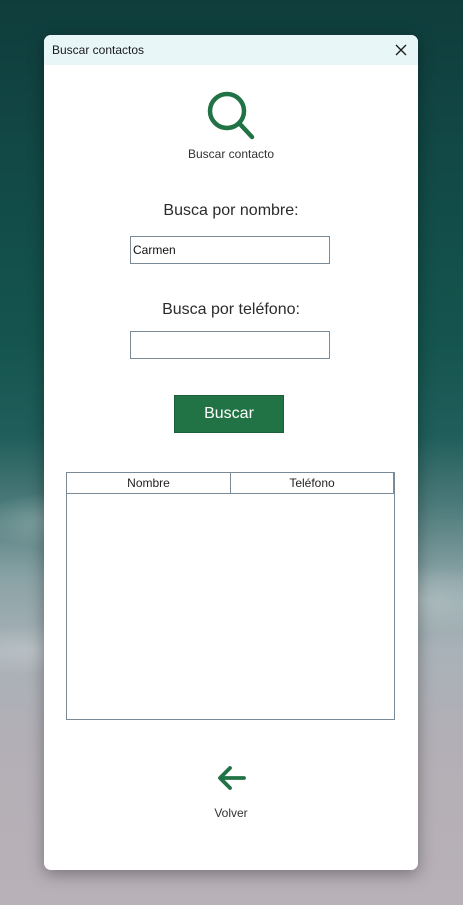  I want to click on search-button: Buscar, so click(229, 414).